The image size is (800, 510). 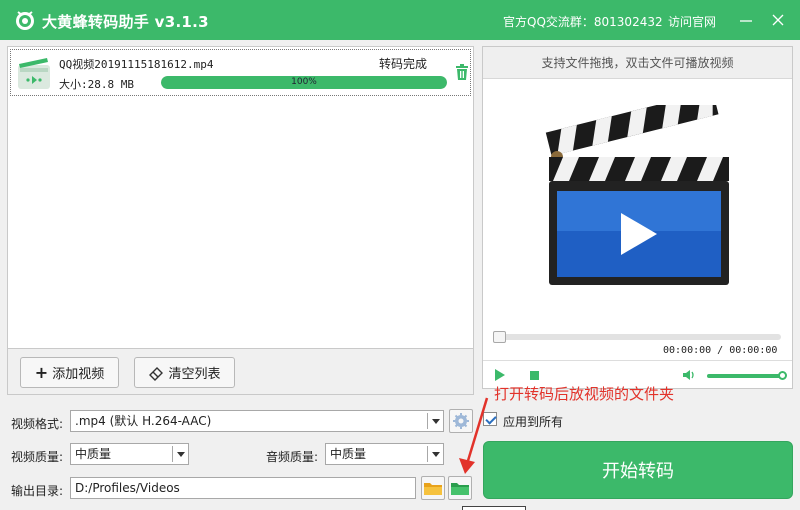 What do you see at coordinates (499, 337) in the screenshot?
I see `seek-thumb` at bounding box center [499, 337].